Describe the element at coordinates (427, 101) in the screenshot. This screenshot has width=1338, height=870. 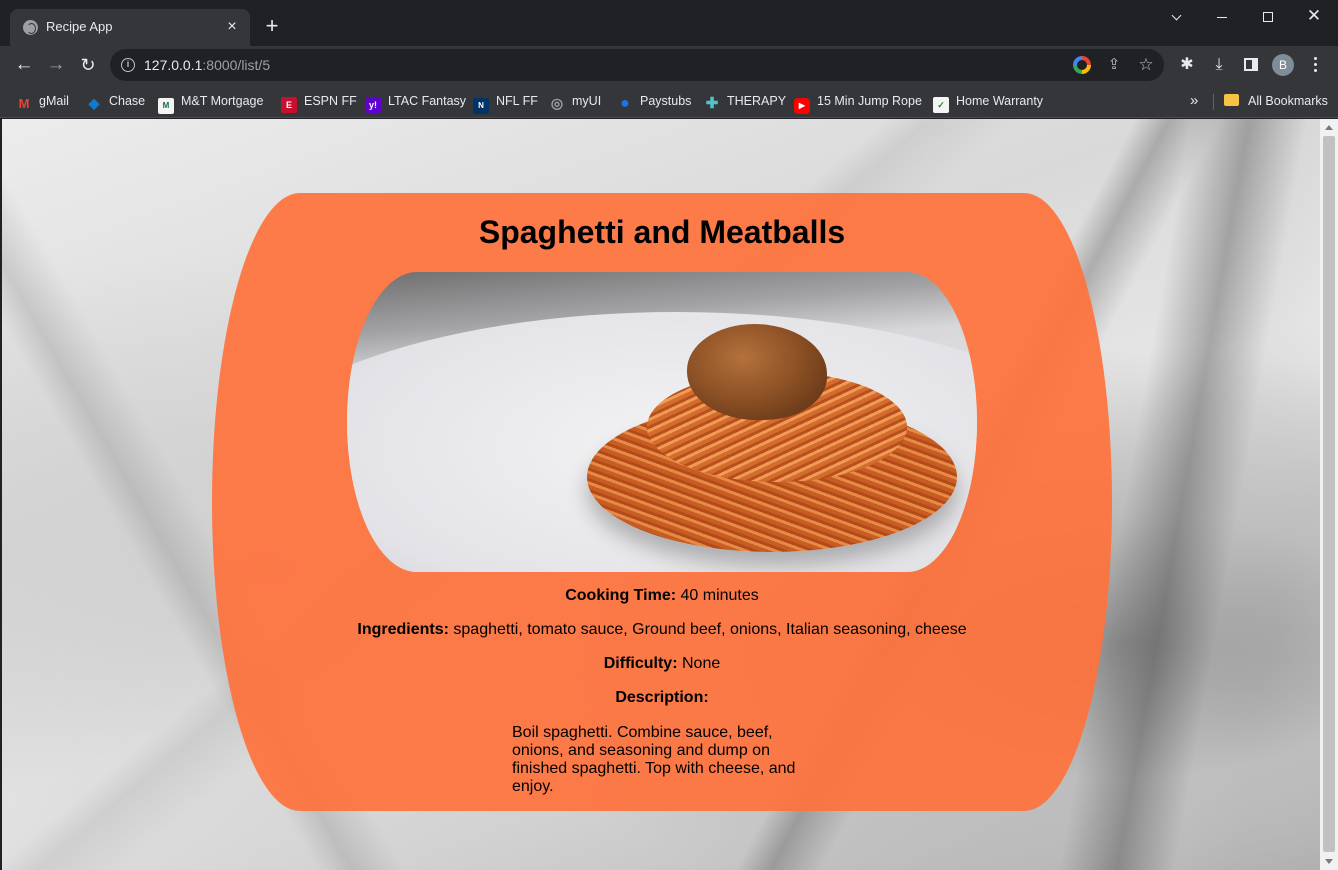
I see `bookmark-label: LTAC Fantasy` at that location.